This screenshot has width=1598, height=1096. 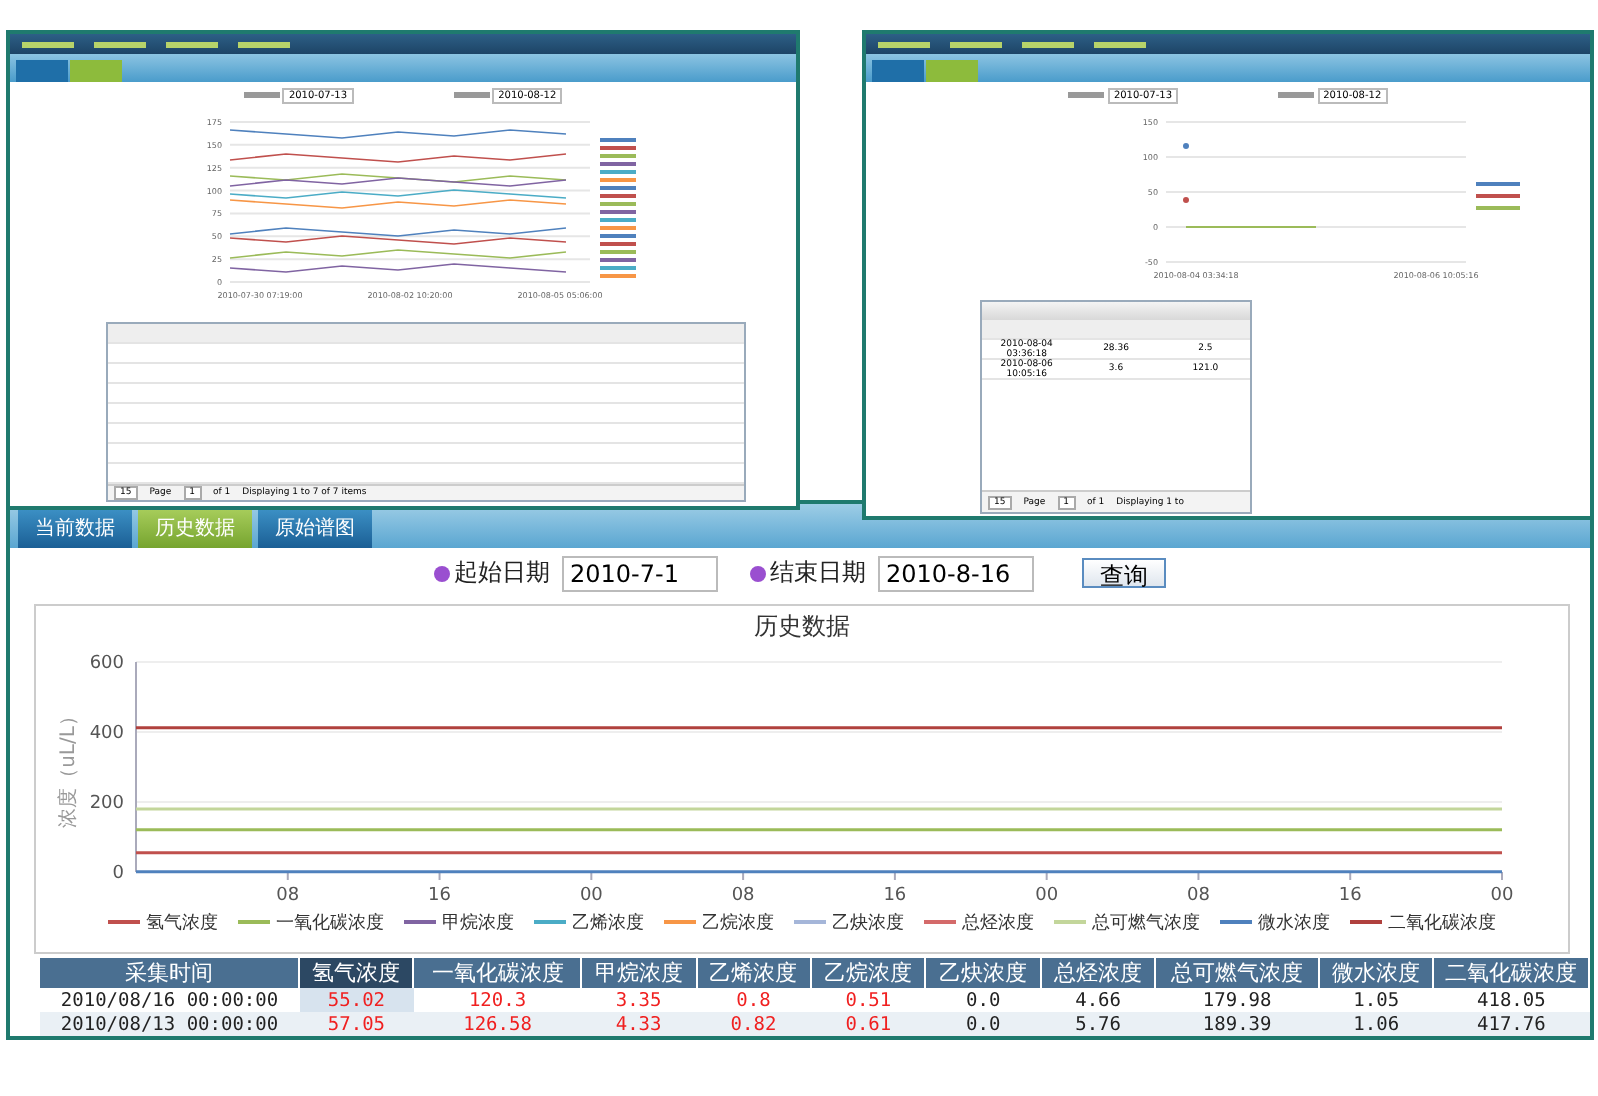 I want to click on tab: 当前数据, so click(x=75, y=528).